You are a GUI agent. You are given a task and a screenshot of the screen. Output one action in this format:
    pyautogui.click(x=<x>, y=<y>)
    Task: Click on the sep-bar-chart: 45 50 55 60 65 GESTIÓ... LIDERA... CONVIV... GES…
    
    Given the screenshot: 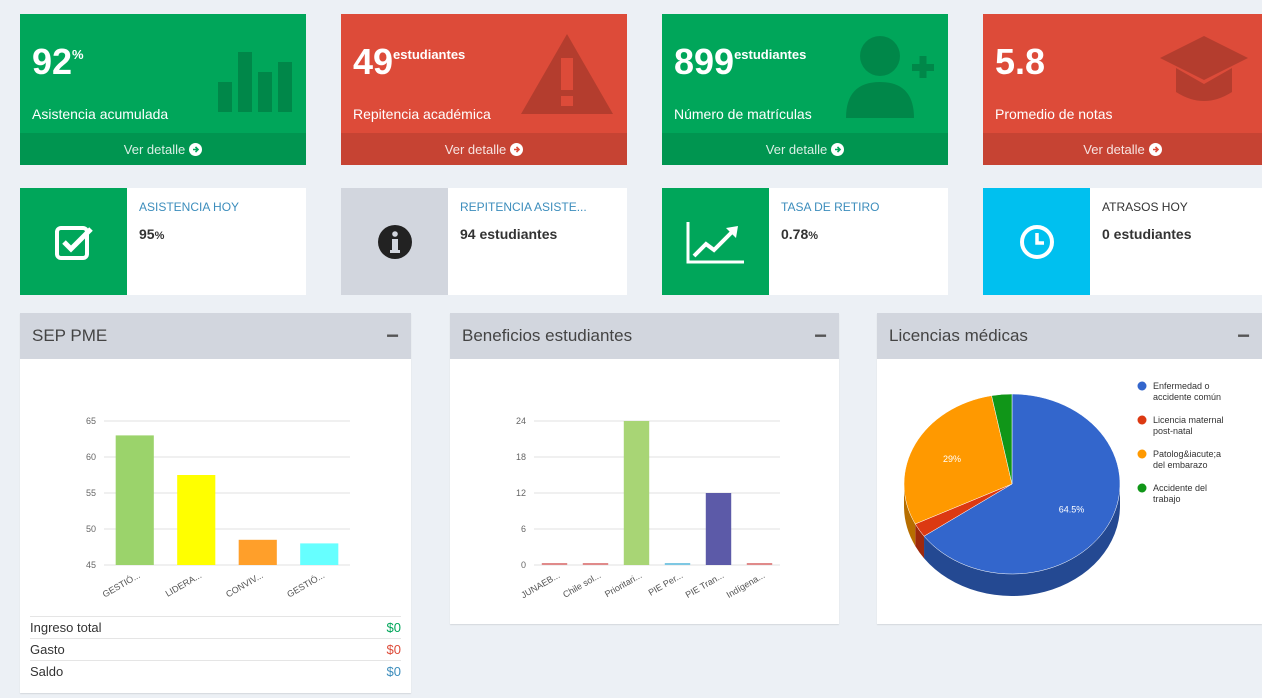 What is the action you would take?
    pyautogui.click(x=218, y=507)
    